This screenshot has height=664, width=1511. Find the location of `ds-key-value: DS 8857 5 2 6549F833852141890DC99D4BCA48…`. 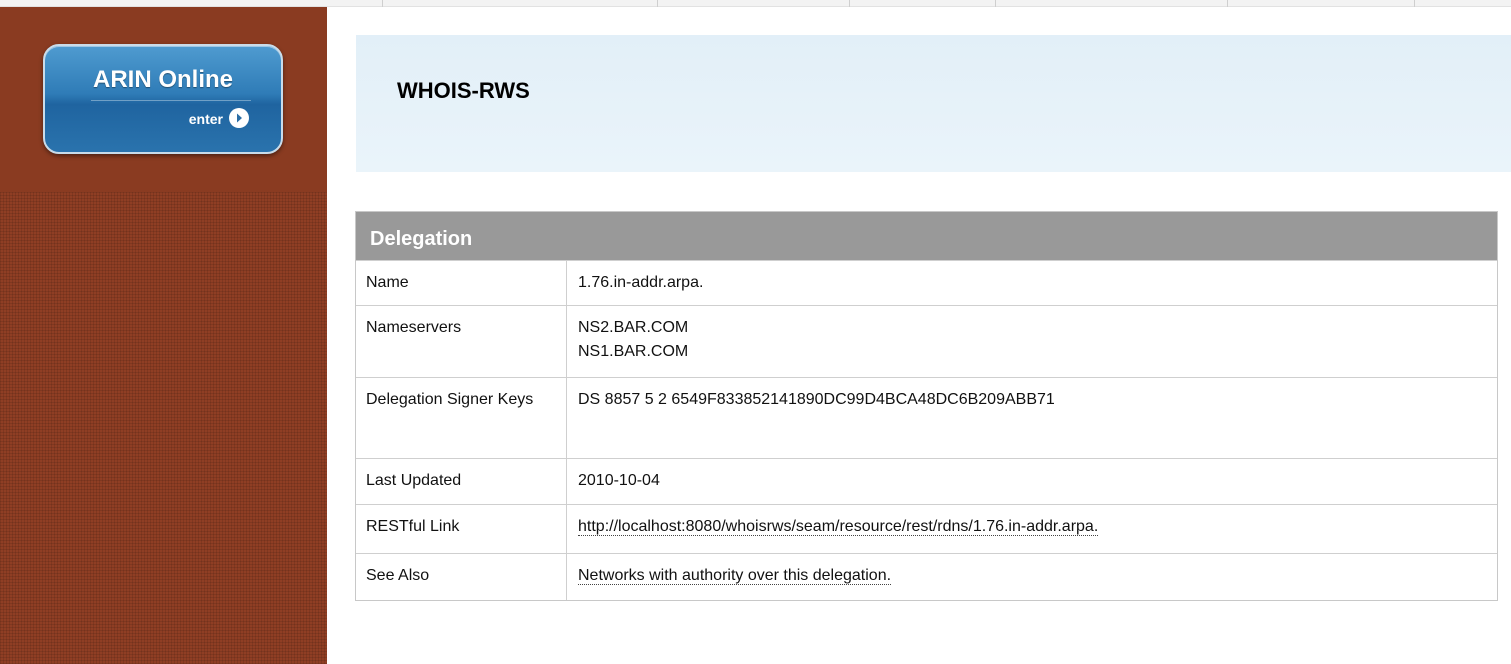

ds-key-value: DS 8857 5 2 6549F833852141890DC99D4BCA48… is located at coordinates (816, 399).